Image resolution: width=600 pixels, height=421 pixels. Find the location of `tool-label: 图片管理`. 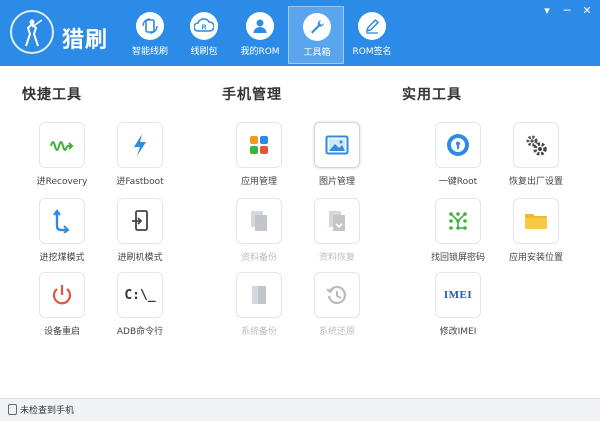

tool-label: 图片管理 is located at coordinates (336, 182).